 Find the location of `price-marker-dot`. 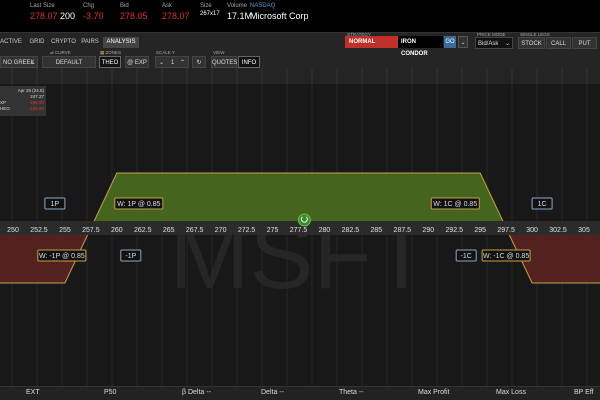

price-marker-dot is located at coordinates (304, 220).